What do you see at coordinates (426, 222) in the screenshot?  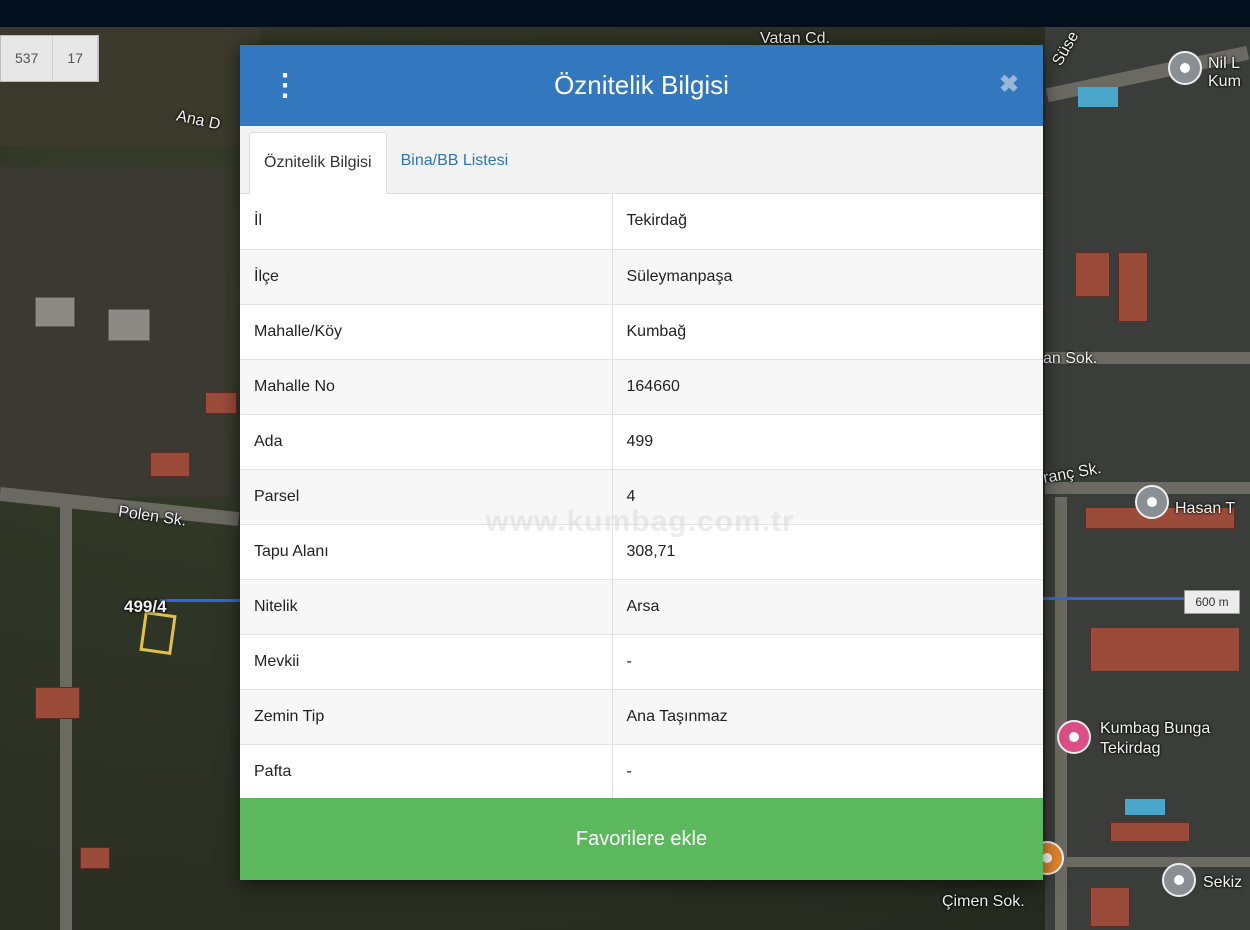 I see `attr-key: İl` at bounding box center [426, 222].